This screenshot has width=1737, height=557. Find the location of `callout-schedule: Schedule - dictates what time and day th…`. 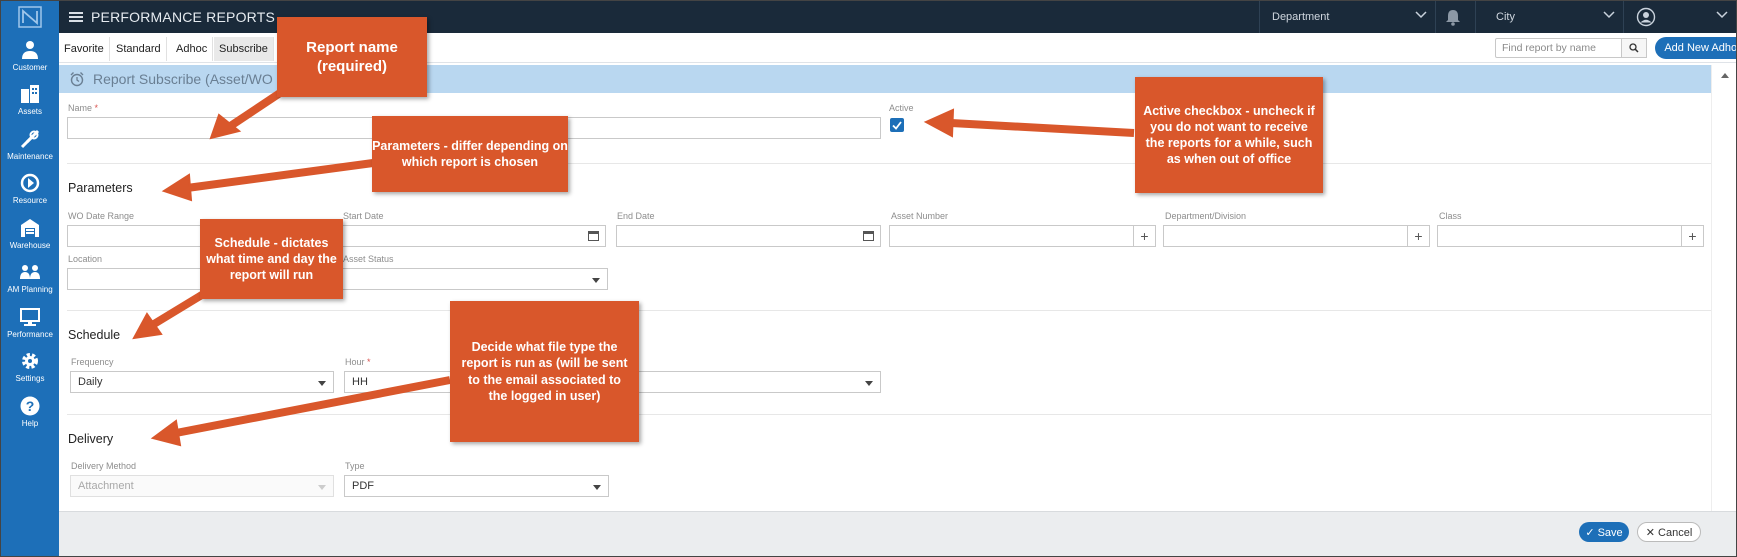

callout-schedule: Schedule - dictates what time and day th… is located at coordinates (271, 259).